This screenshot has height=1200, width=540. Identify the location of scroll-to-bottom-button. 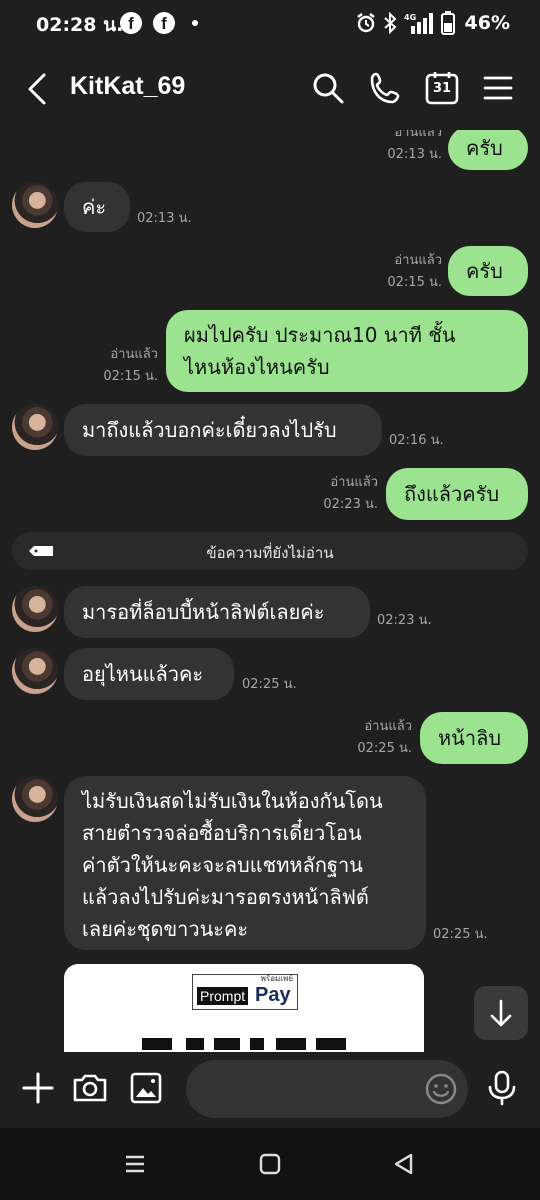
(501, 1013).